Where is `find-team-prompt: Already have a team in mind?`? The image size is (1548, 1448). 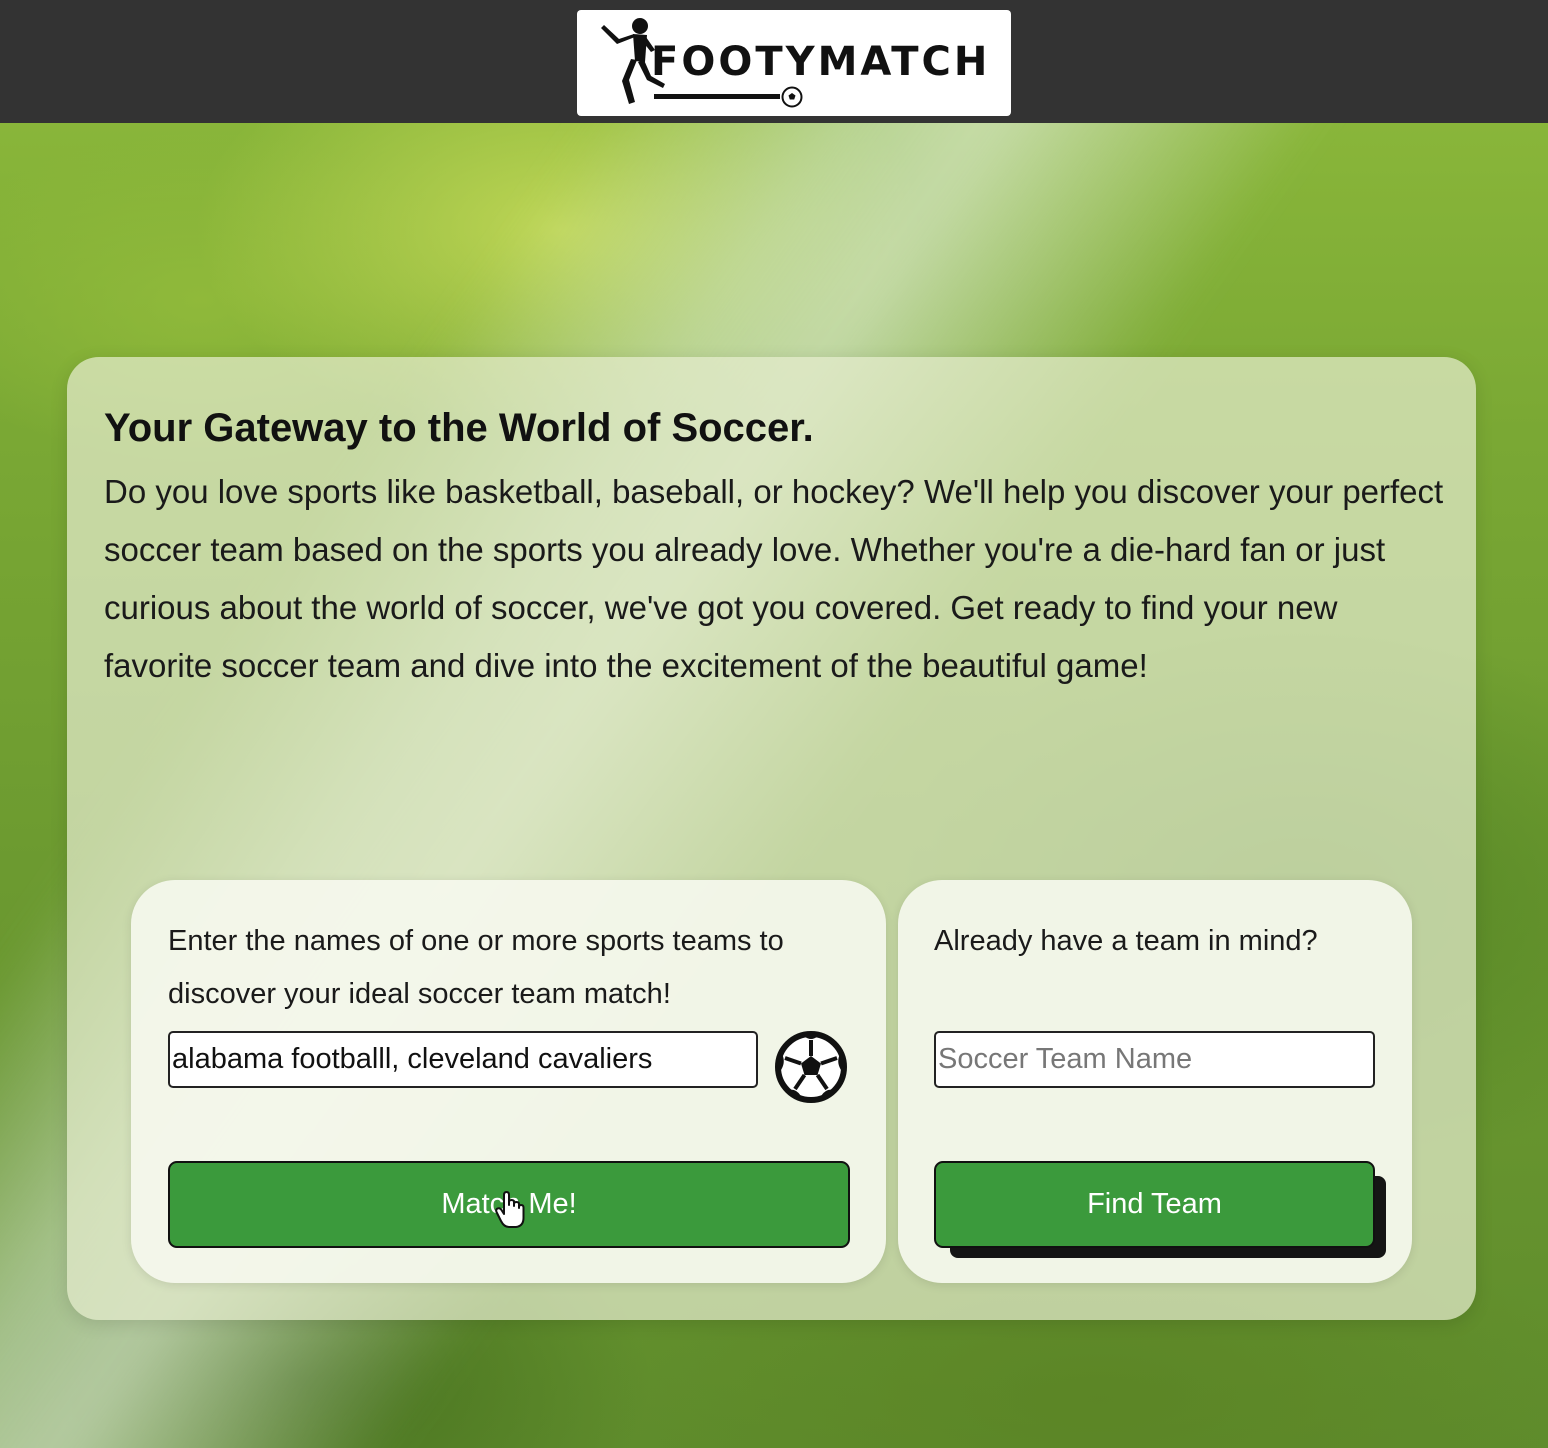 find-team-prompt: Already have a team in mind? is located at coordinates (1126, 941).